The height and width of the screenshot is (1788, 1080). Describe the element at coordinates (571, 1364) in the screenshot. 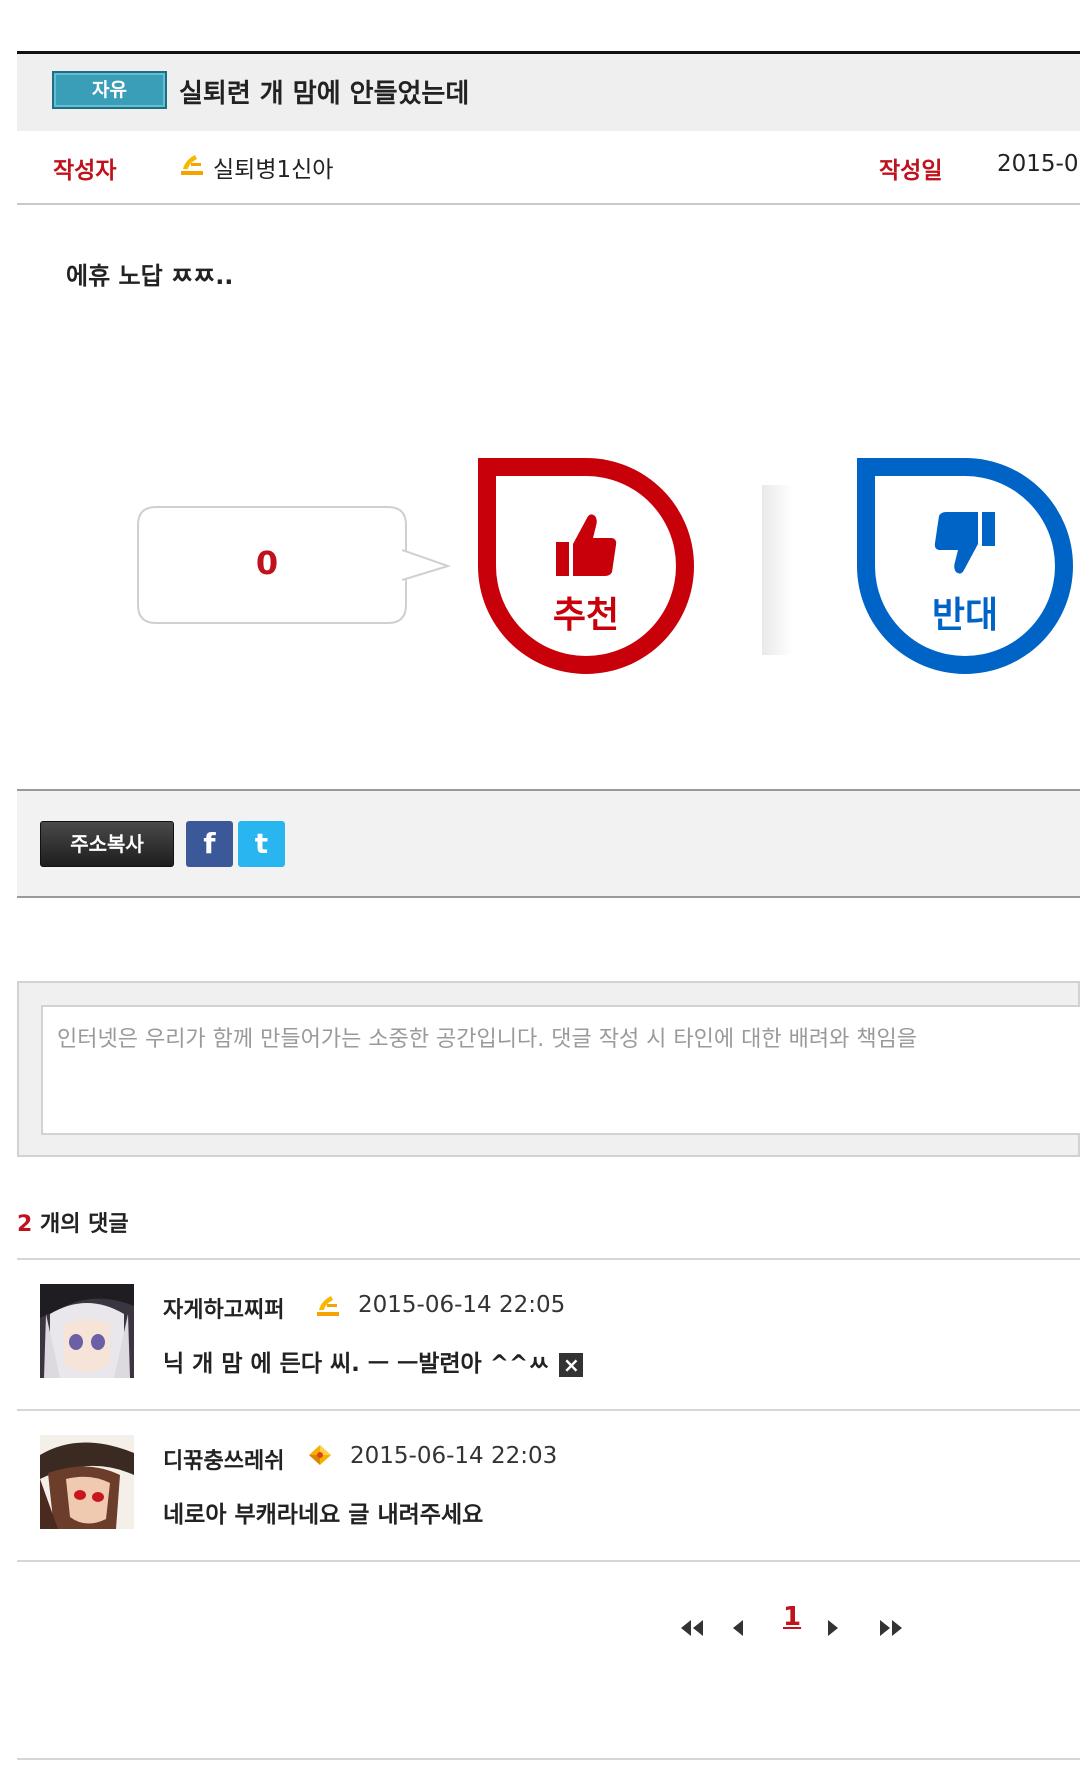

I see `delete-comment-icon: ×` at that location.